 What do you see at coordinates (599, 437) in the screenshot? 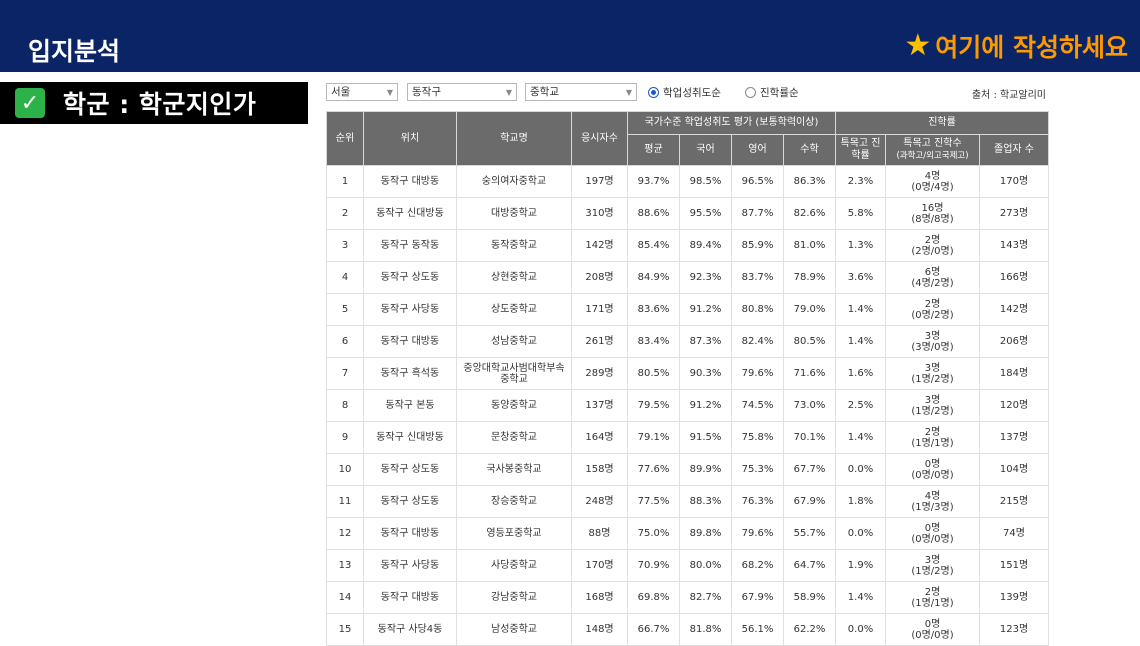
I see `cell-examinees: 164명` at bounding box center [599, 437].